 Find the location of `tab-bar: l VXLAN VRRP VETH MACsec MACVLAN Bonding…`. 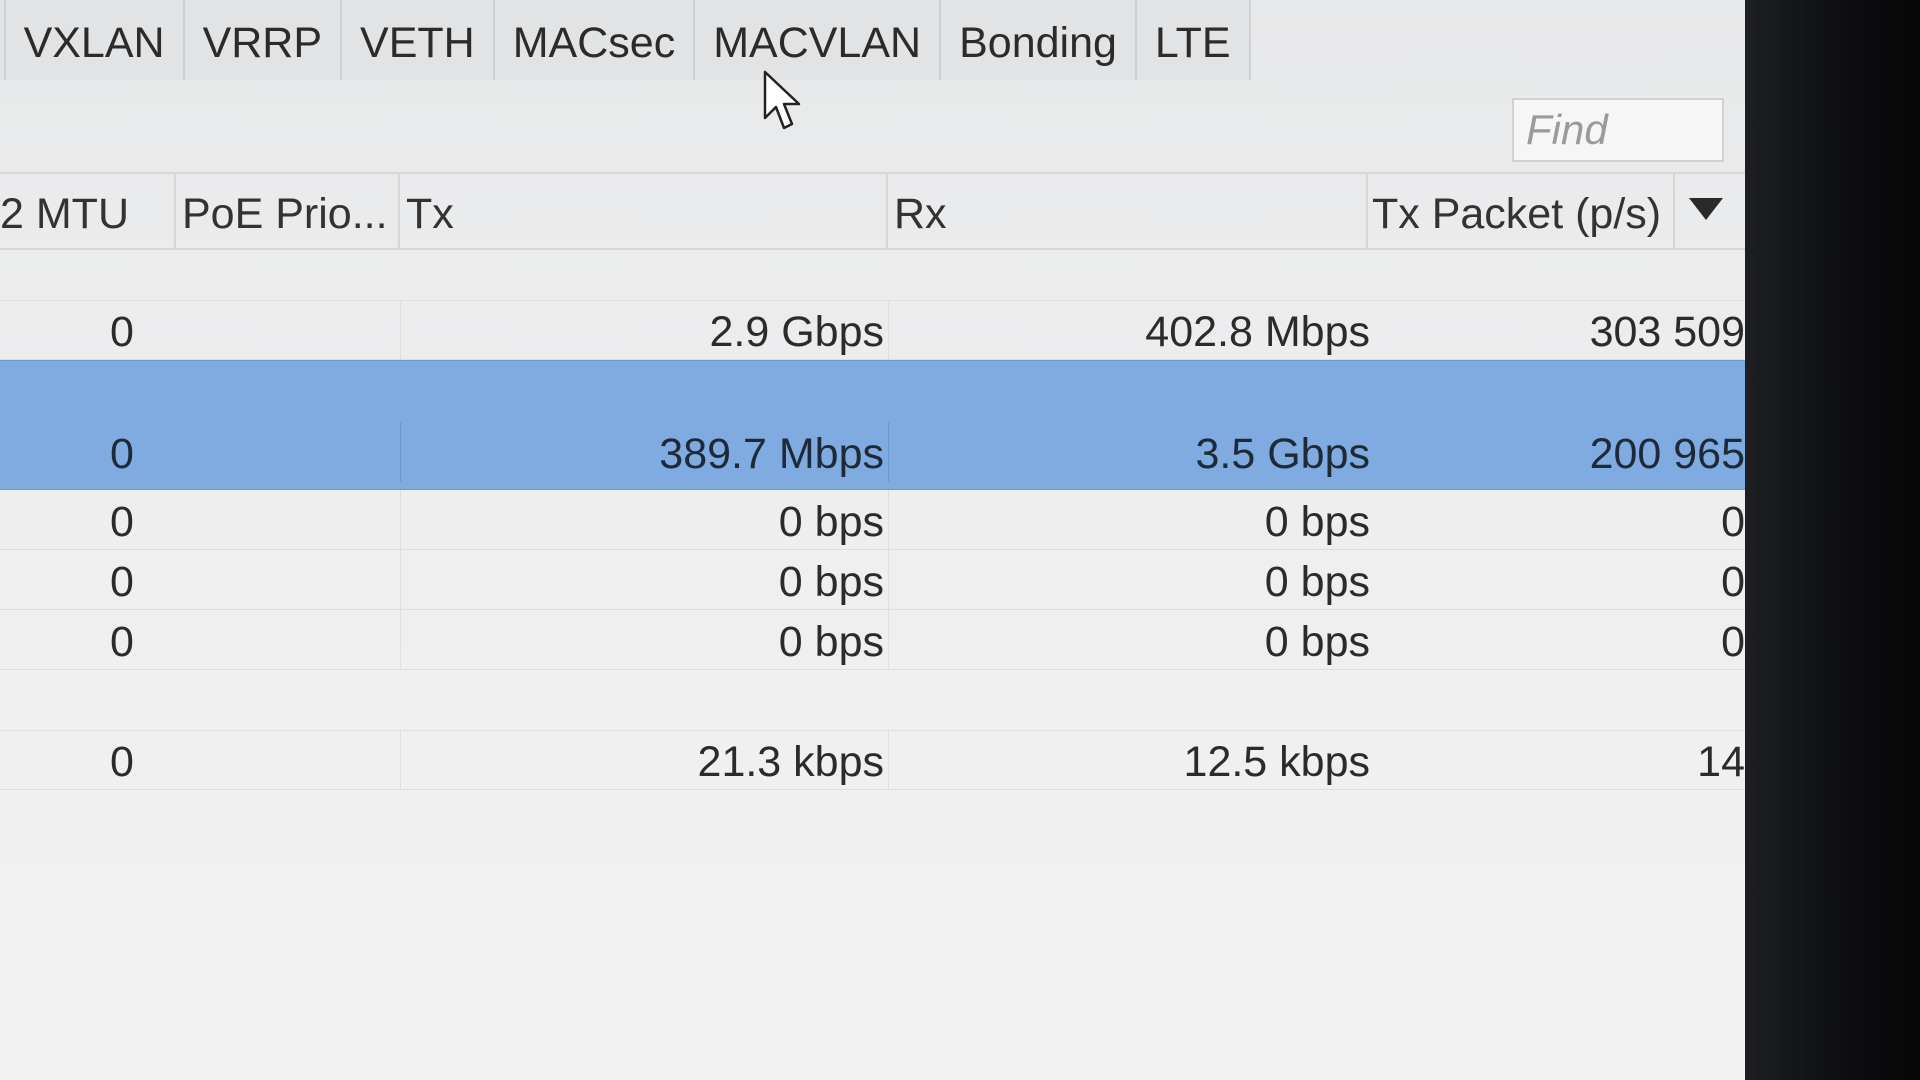

tab-bar: l VXLAN VRRP VETH MACsec MACVLAN Bonding… is located at coordinates (625, 40).